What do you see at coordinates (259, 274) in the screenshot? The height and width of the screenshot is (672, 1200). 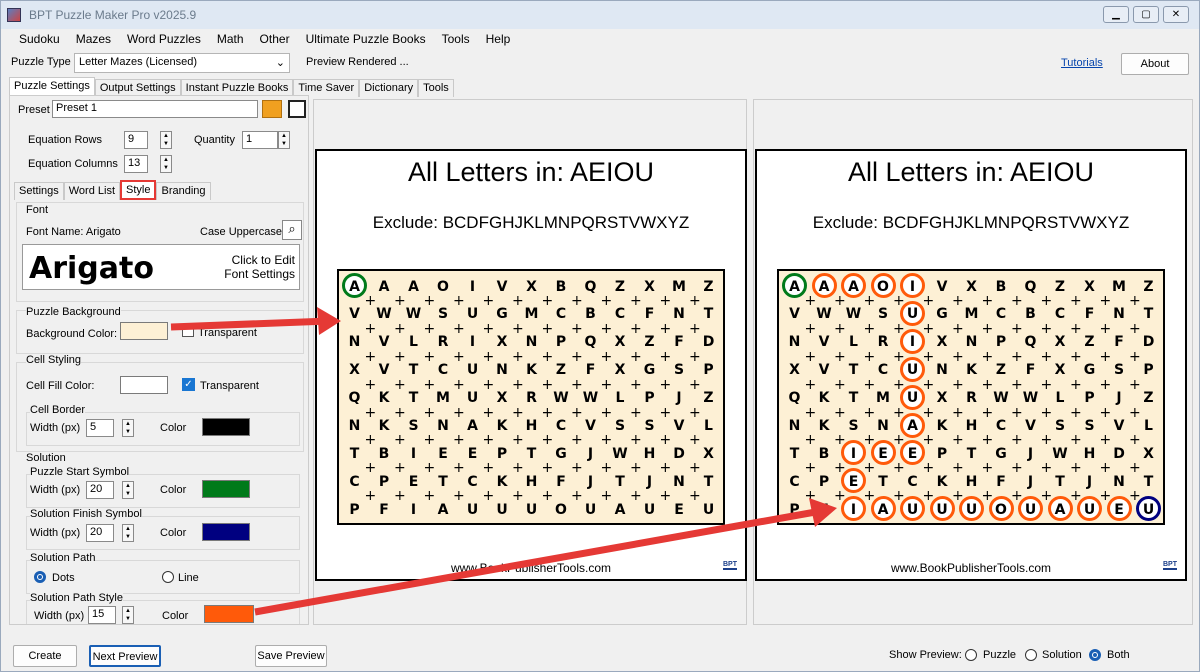 I see `font-settings-label: Font Settings` at bounding box center [259, 274].